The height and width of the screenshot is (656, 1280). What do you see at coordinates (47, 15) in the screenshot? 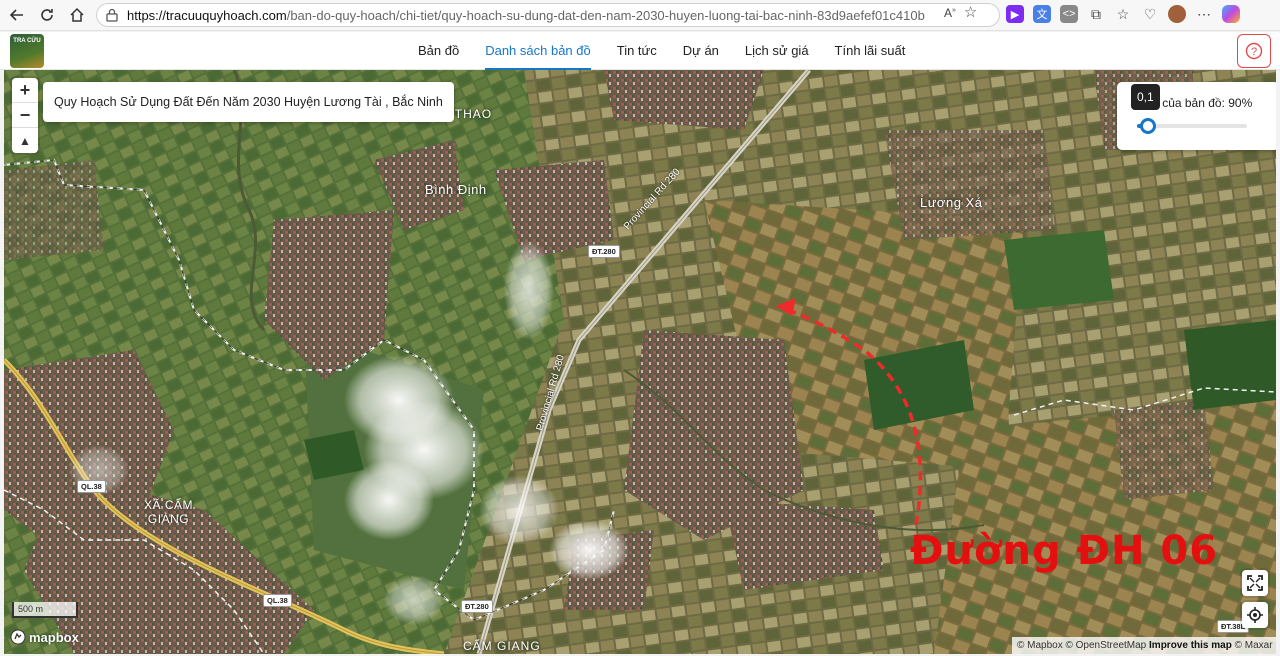
I see `refresh-icon` at bounding box center [47, 15].